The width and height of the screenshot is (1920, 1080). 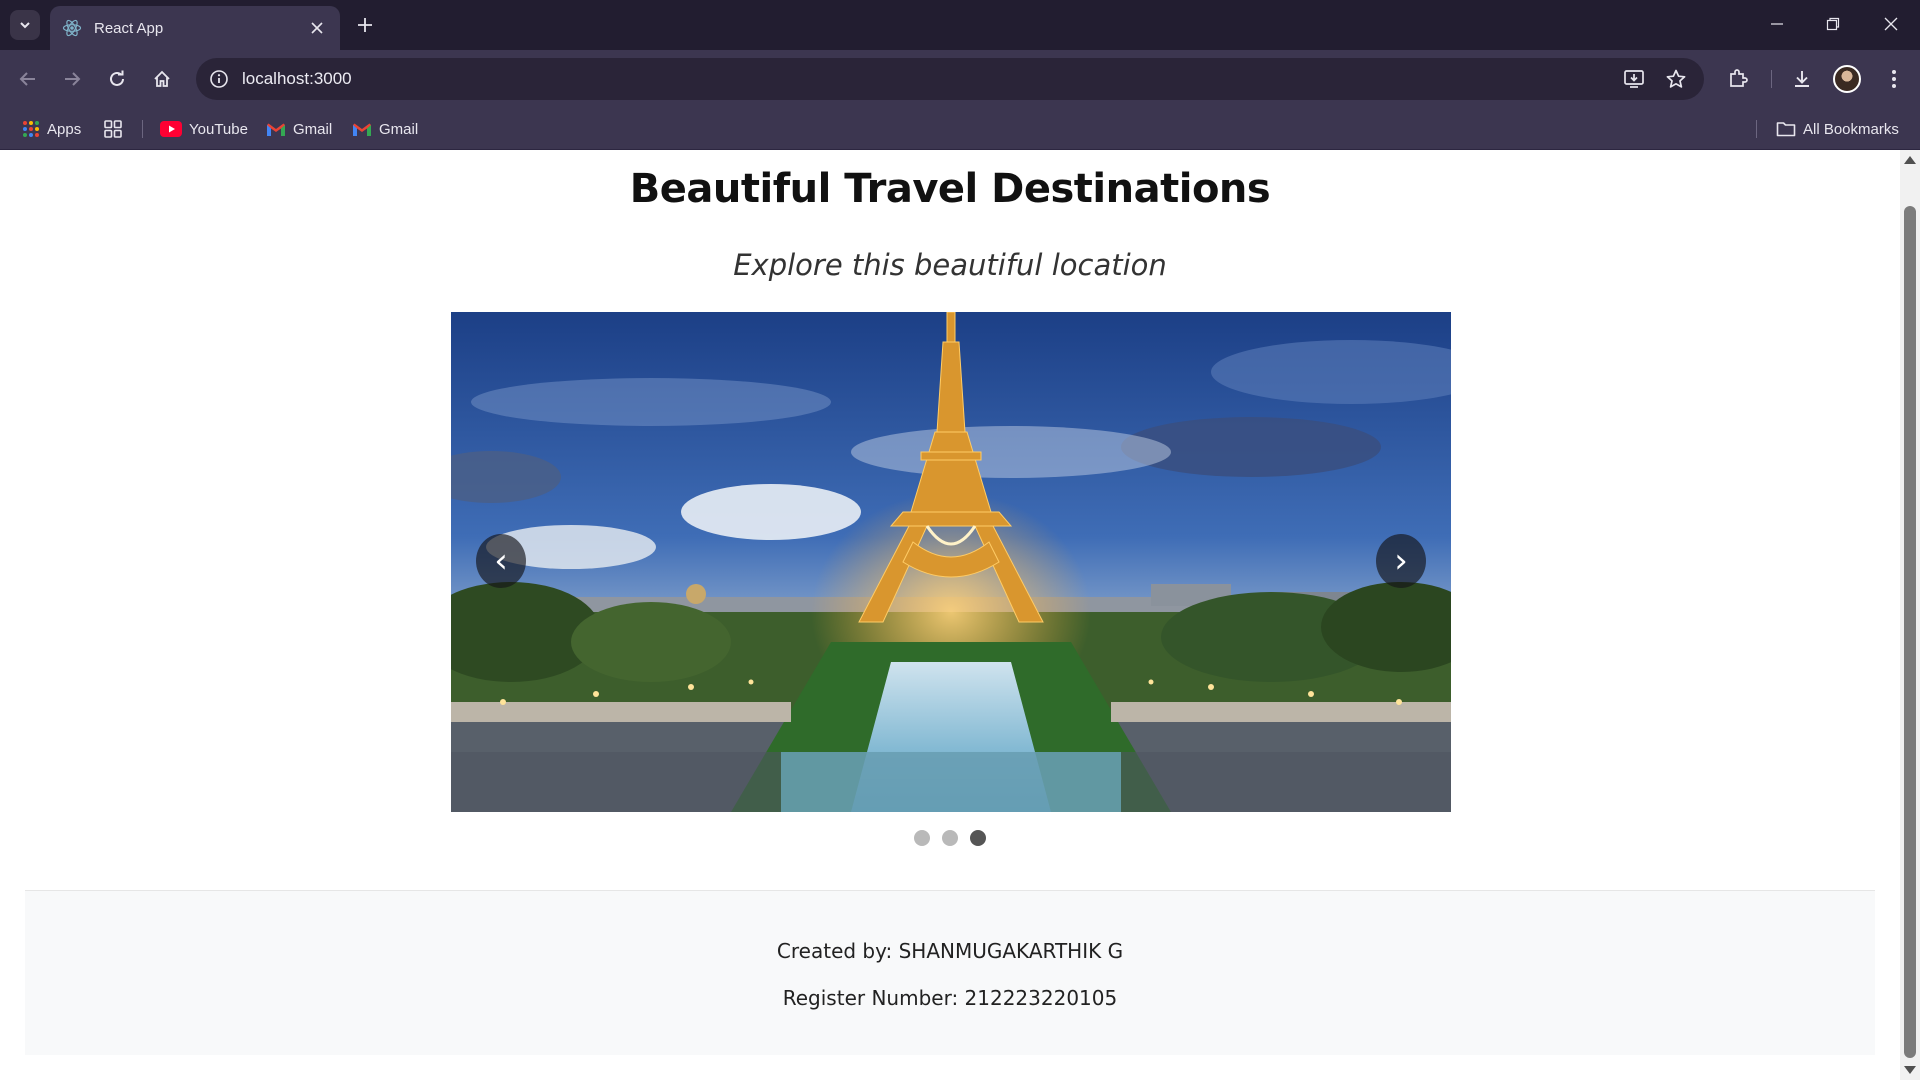 What do you see at coordinates (1786, 129) in the screenshot?
I see `folder-icon` at bounding box center [1786, 129].